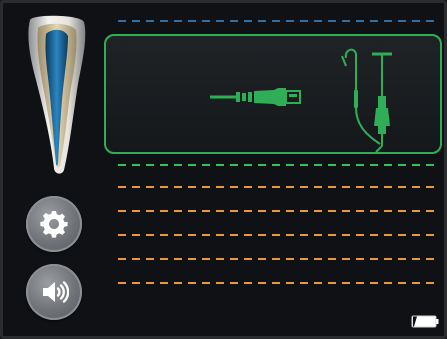 The image size is (447, 339). What do you see at coordinates (425, 321) in the screenshot?
I see `battery-low-icon` at bounding box center [425, 321].